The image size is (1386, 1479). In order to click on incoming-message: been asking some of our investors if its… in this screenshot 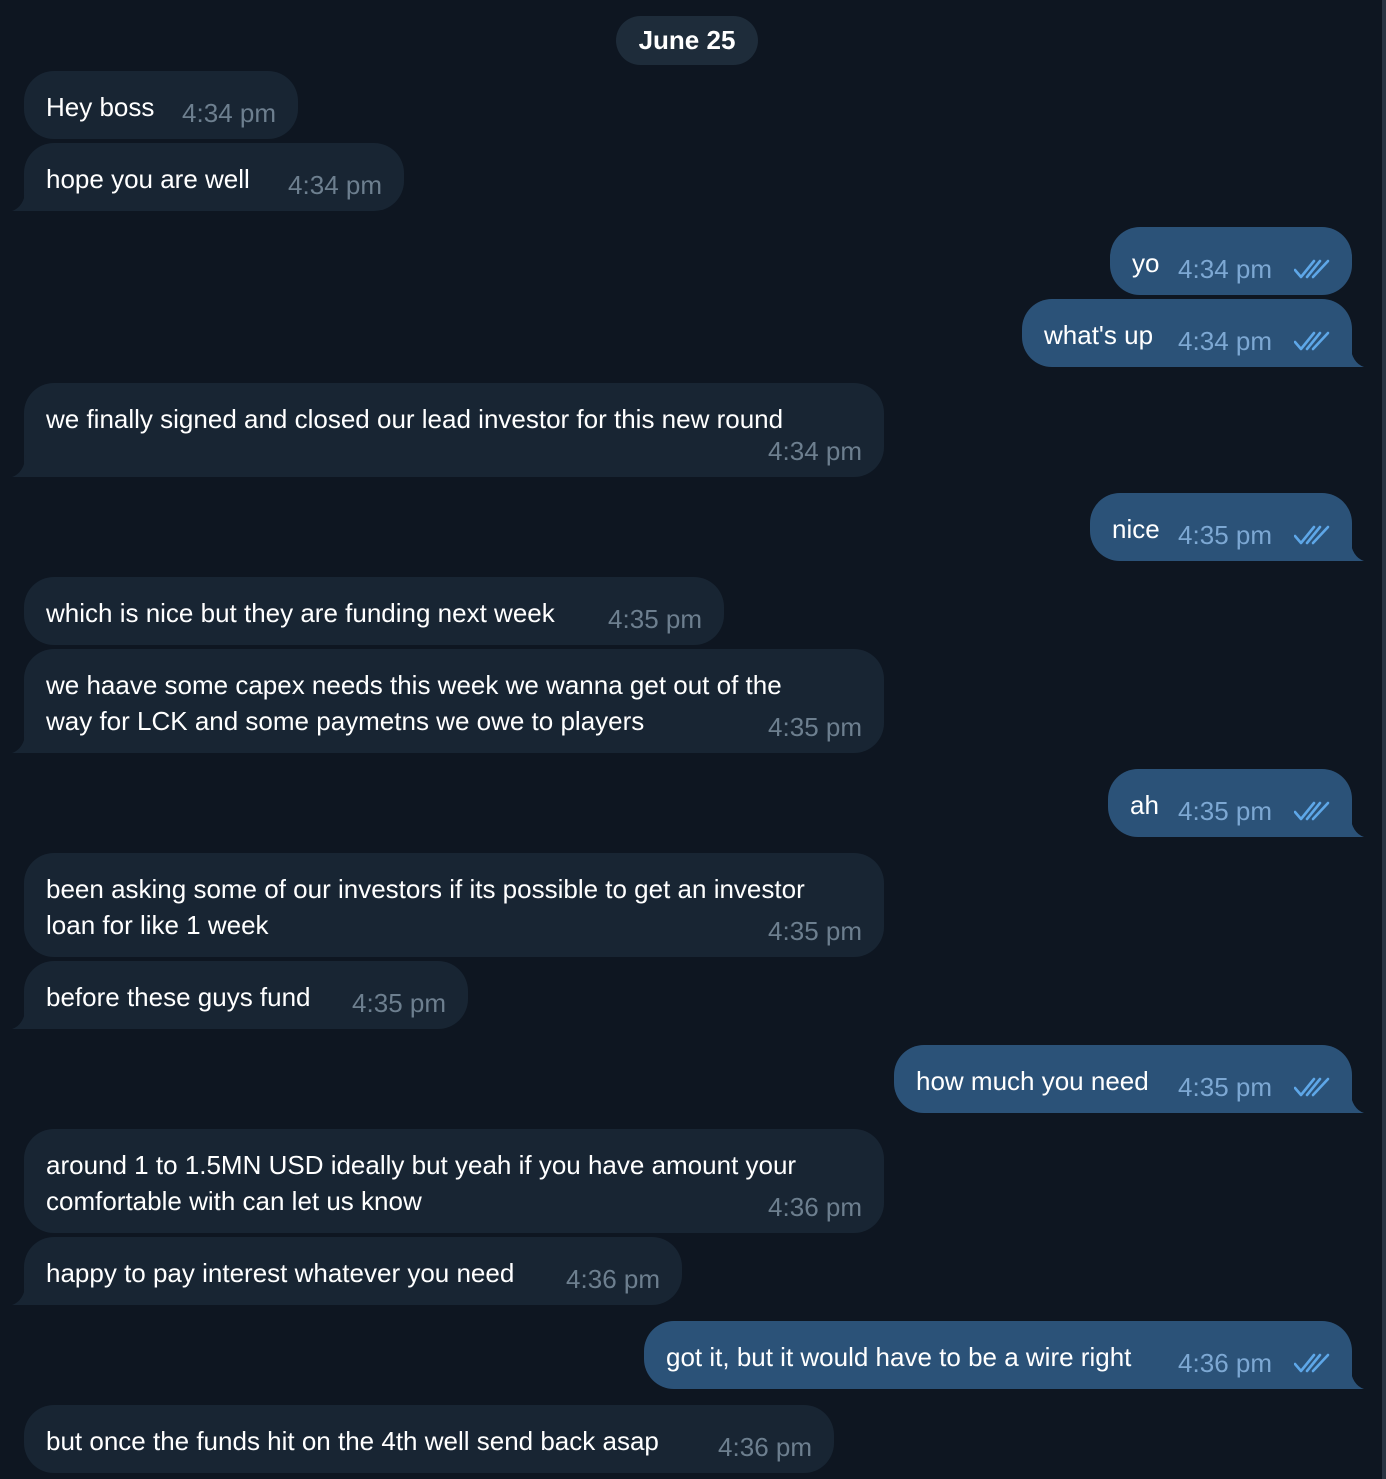, I will do `click(454, 905)`.